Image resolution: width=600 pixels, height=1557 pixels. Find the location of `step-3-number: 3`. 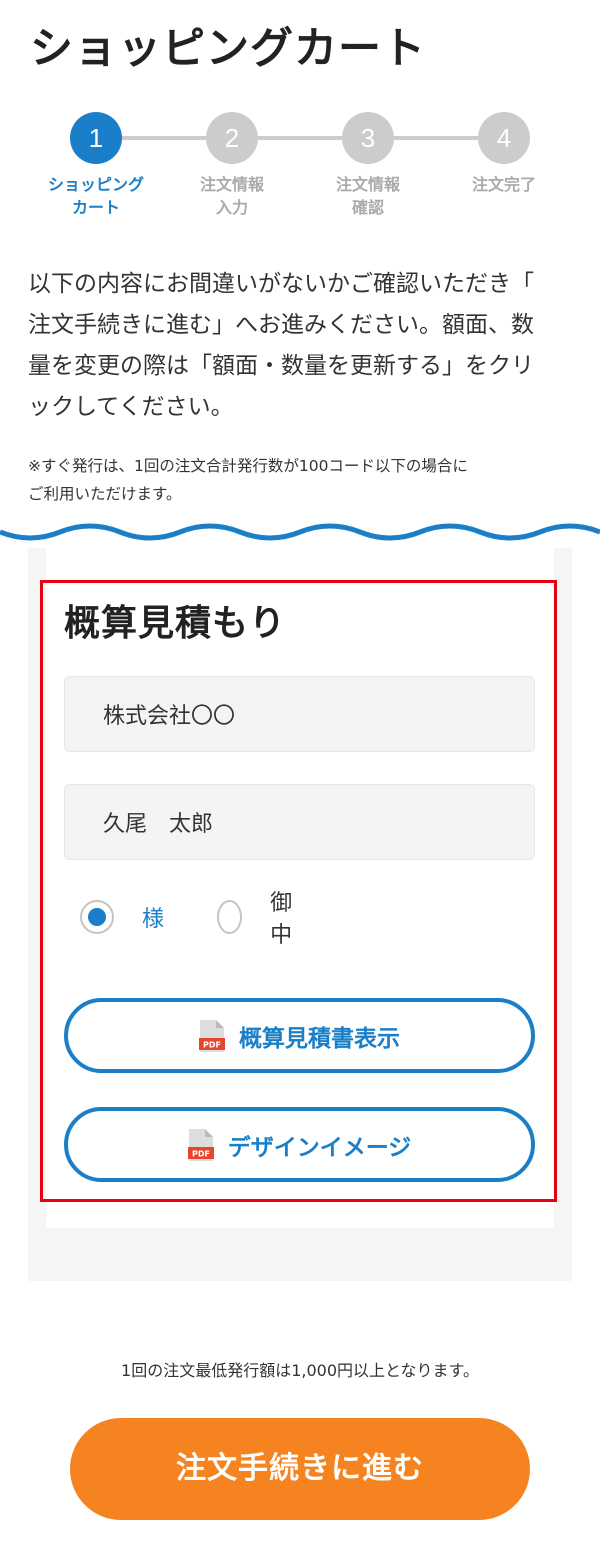

step-3-number: 3 is located at coordinates (368, 138).